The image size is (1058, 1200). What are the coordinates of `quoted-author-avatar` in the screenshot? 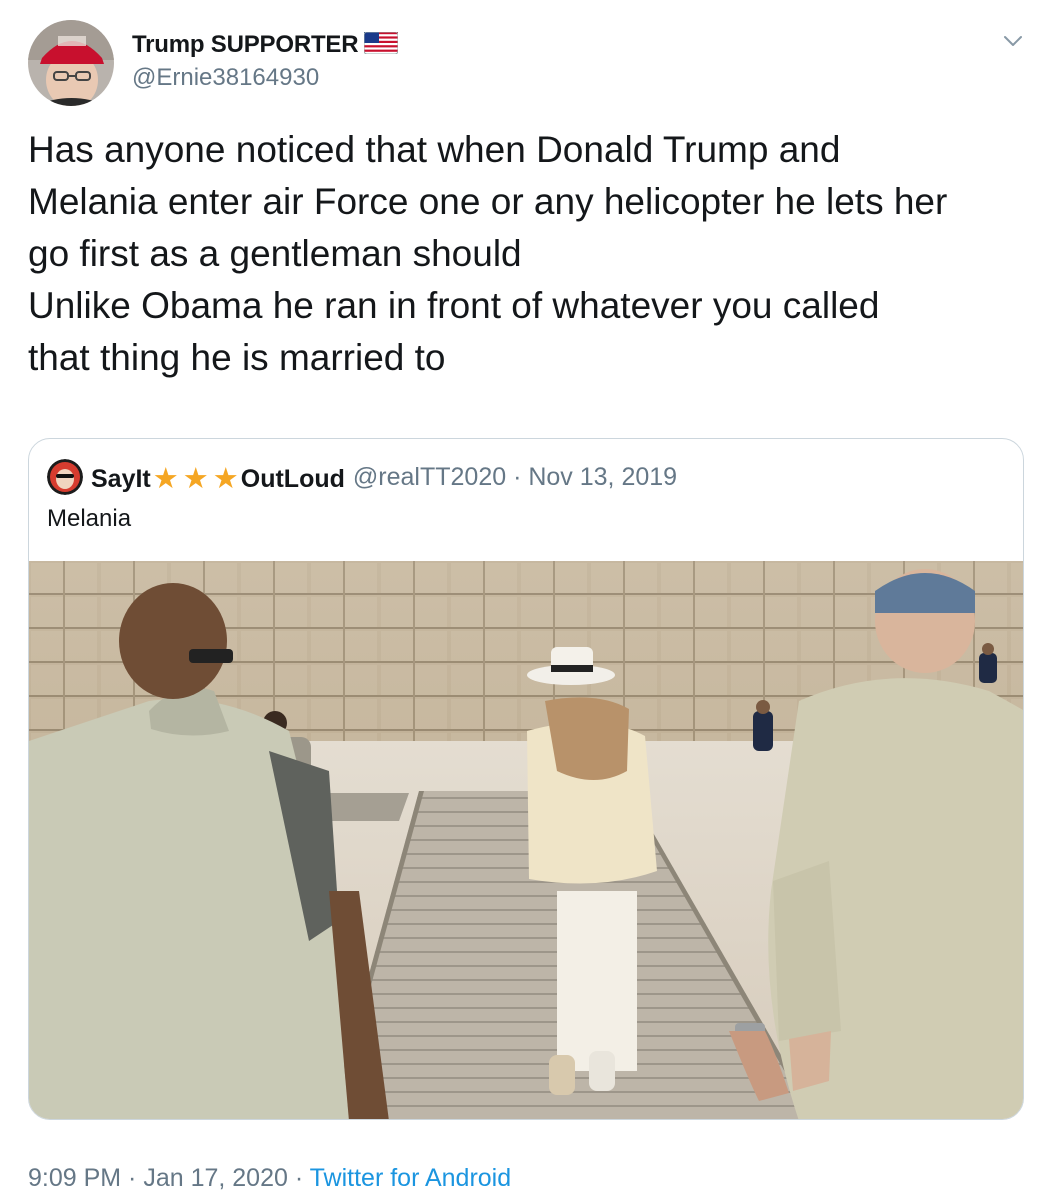 It's located at (65, 477).